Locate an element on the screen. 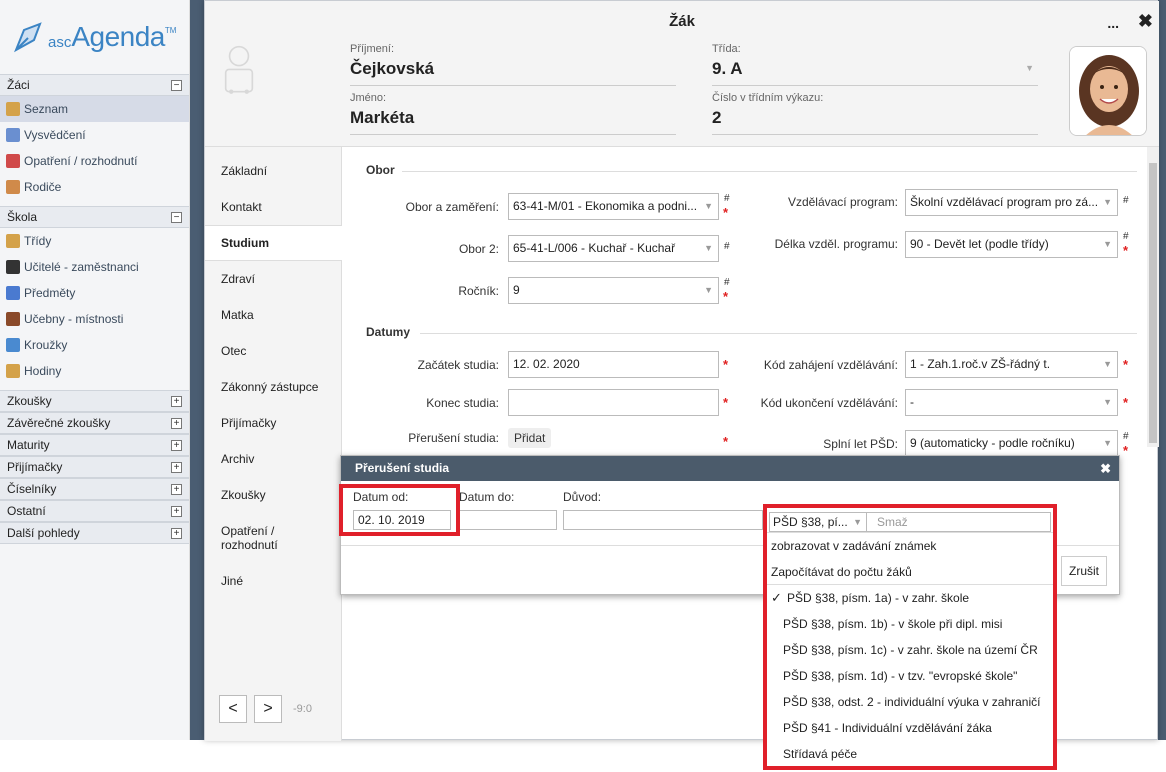 The width and height of the screenshot is (1166, 772). program-select: Školní vzdělávací program pro zá... ▼ is located at coordinates (1011, 202).